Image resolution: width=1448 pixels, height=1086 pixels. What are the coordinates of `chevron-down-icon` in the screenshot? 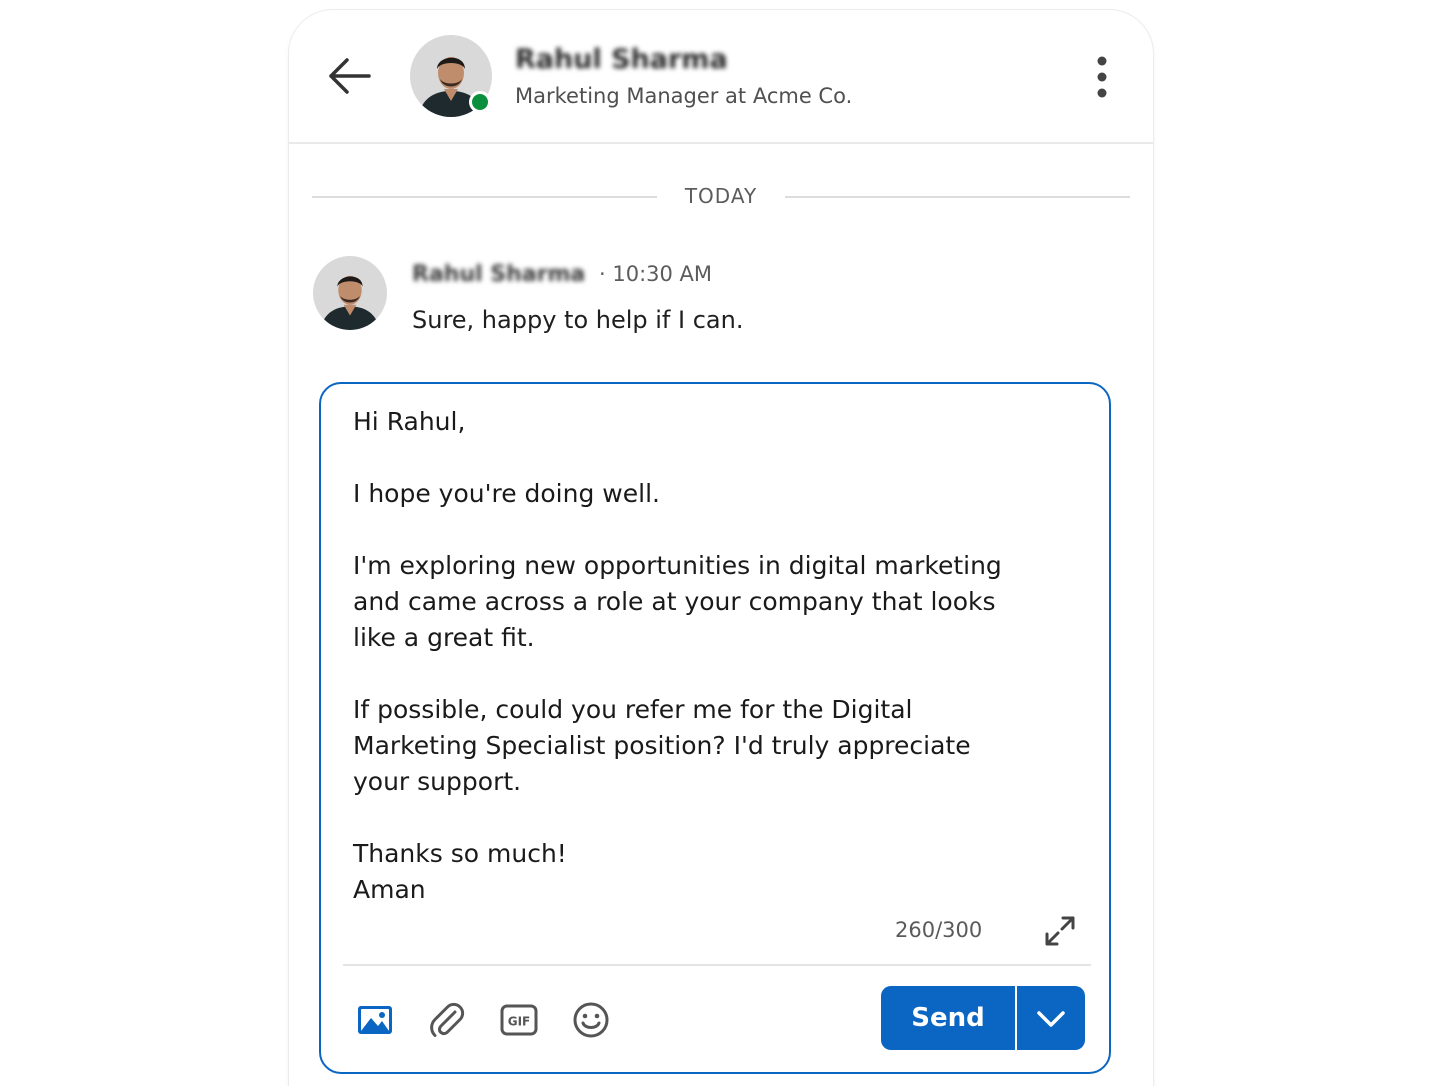 It's located at (1051, 1019).